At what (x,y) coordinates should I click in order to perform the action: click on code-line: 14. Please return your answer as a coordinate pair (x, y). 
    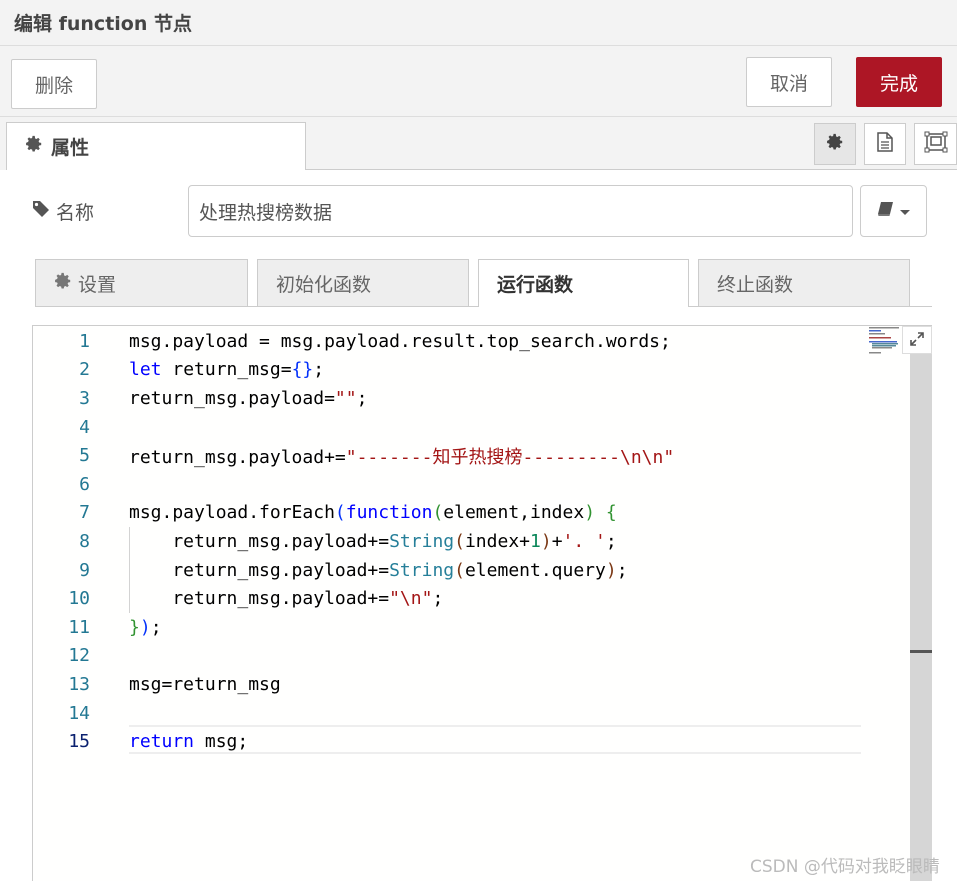
    Looking at the image, I should click on (447, 713).